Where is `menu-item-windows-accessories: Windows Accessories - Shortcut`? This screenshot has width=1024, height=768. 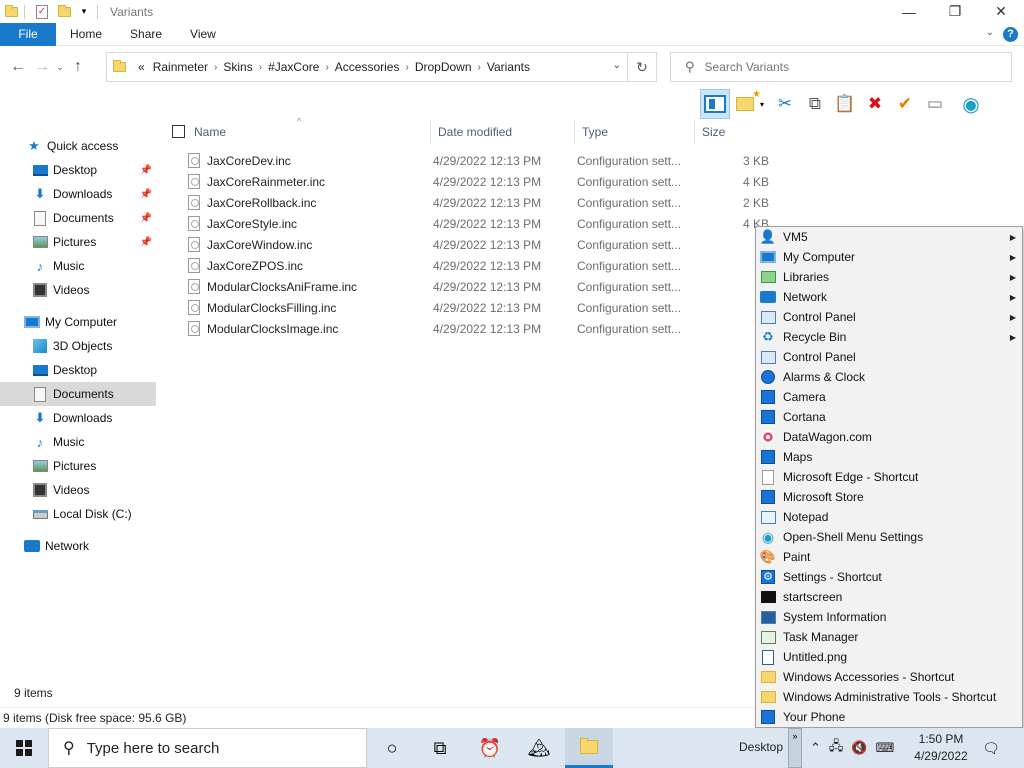 menu-item-windows-accessories: Windows Accessories - Shortcut is located at coordinates (889, 677).